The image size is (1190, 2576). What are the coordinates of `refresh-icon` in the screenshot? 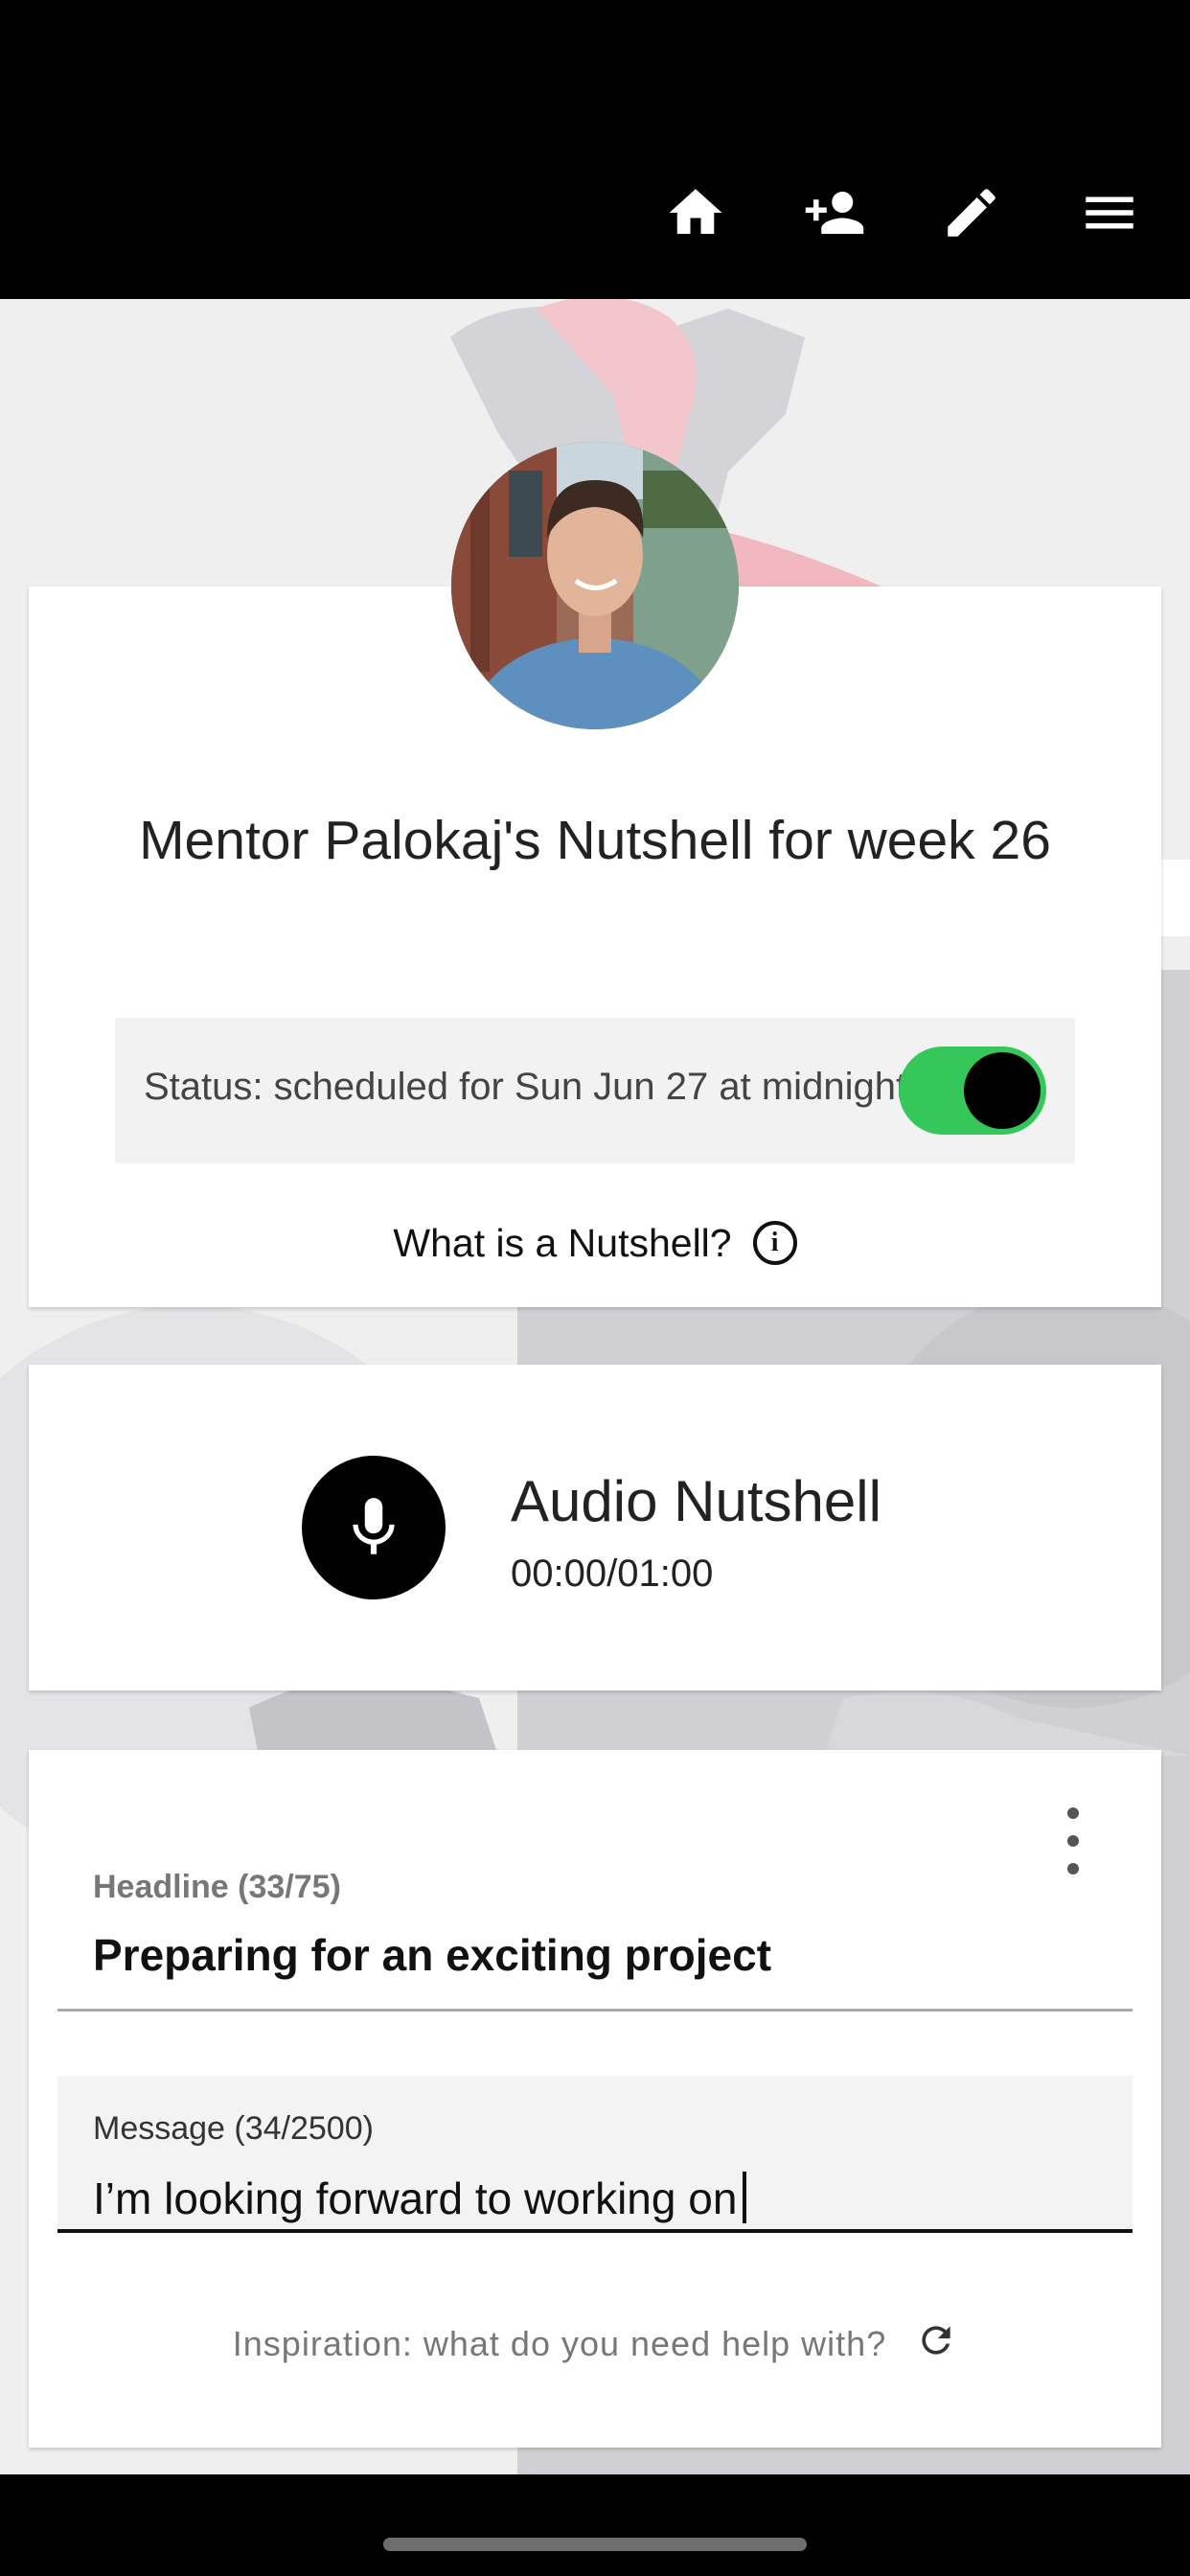 It's located at (936, 2344).